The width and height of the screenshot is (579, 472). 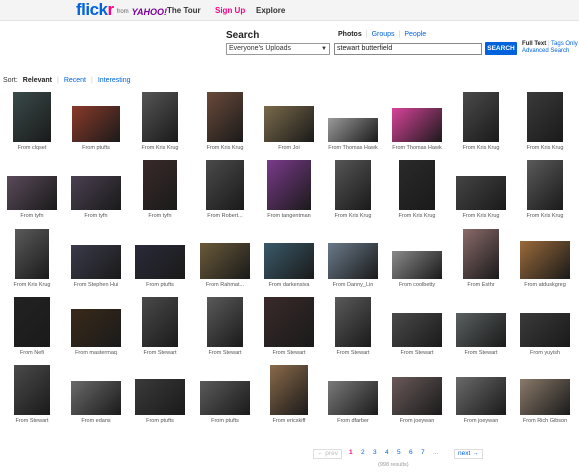 I want to click on photo-owner-caption: From mastermaq, so click(x=96, y=353).